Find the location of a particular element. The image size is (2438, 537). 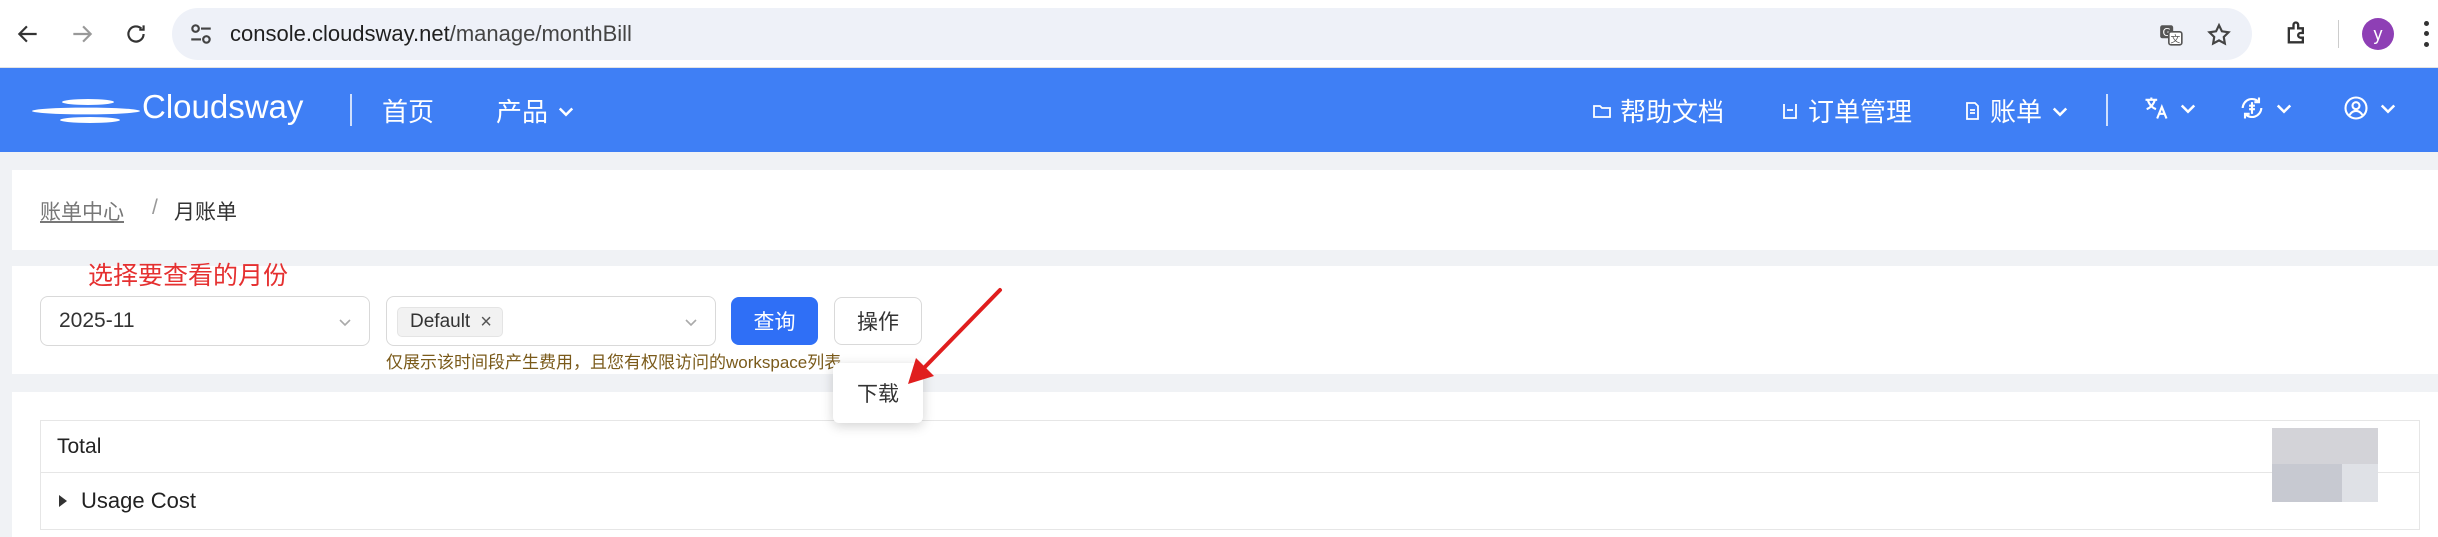

language-icon is located at coordinates (2156, 108).